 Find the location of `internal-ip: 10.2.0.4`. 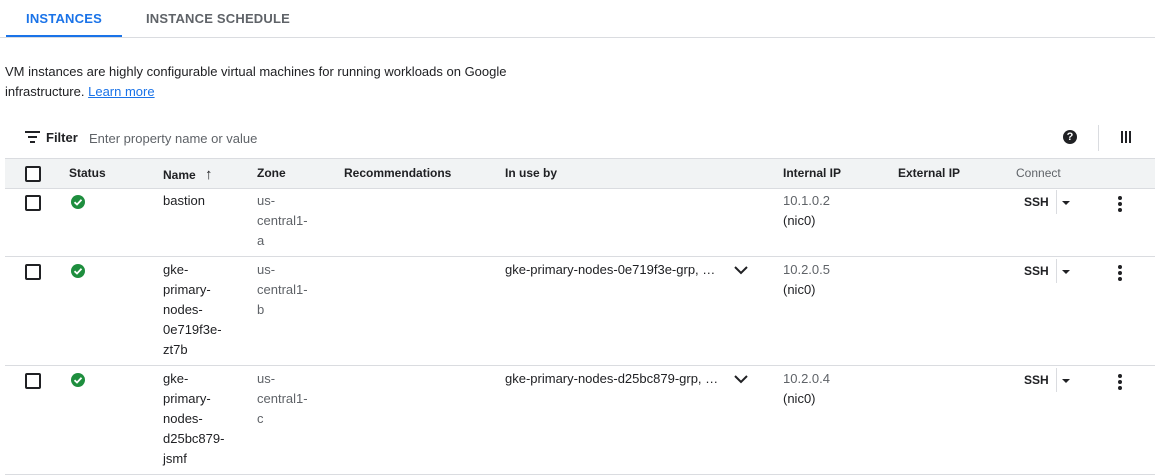

internal-ip: 10.2.0.4 is located at coordinates (806, 378).